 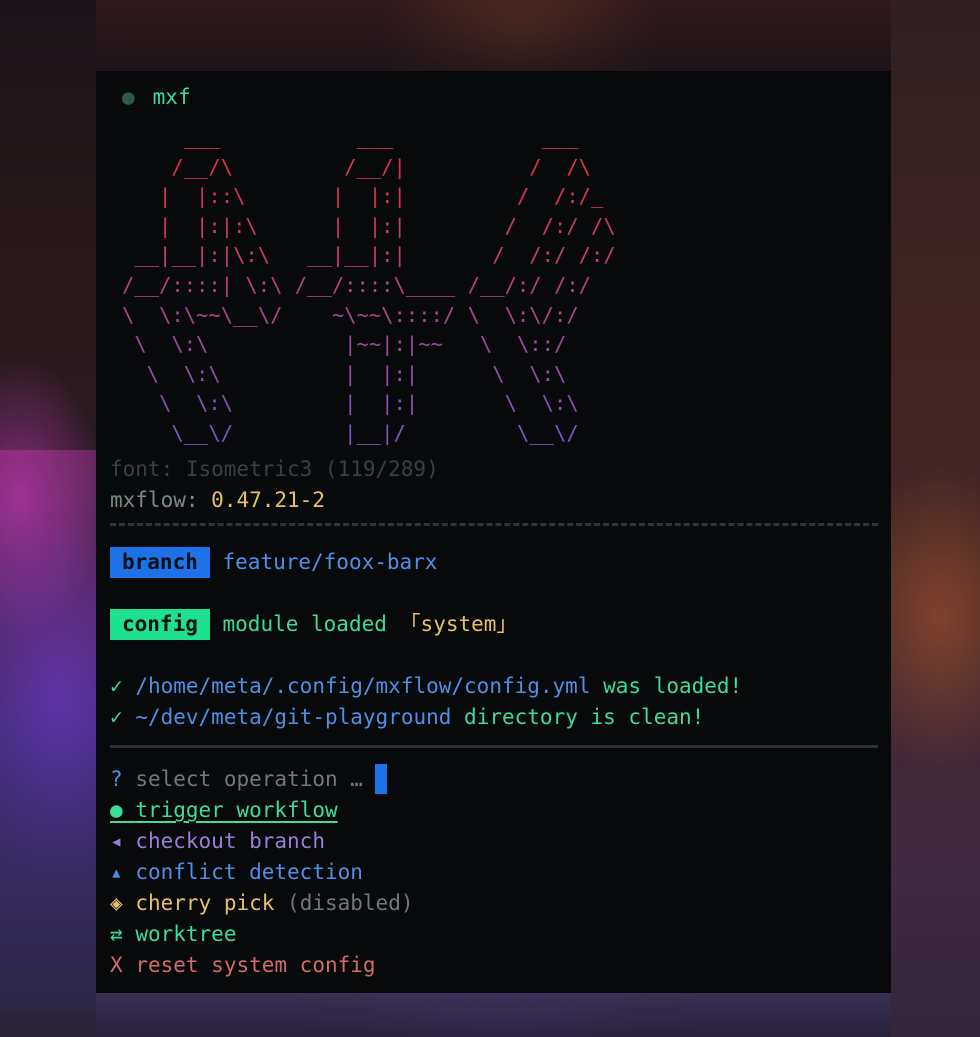 What do you see at coordinates (160, 624) in the screenshot?
I see `config-badge: config` at bounding box center [160, 624].